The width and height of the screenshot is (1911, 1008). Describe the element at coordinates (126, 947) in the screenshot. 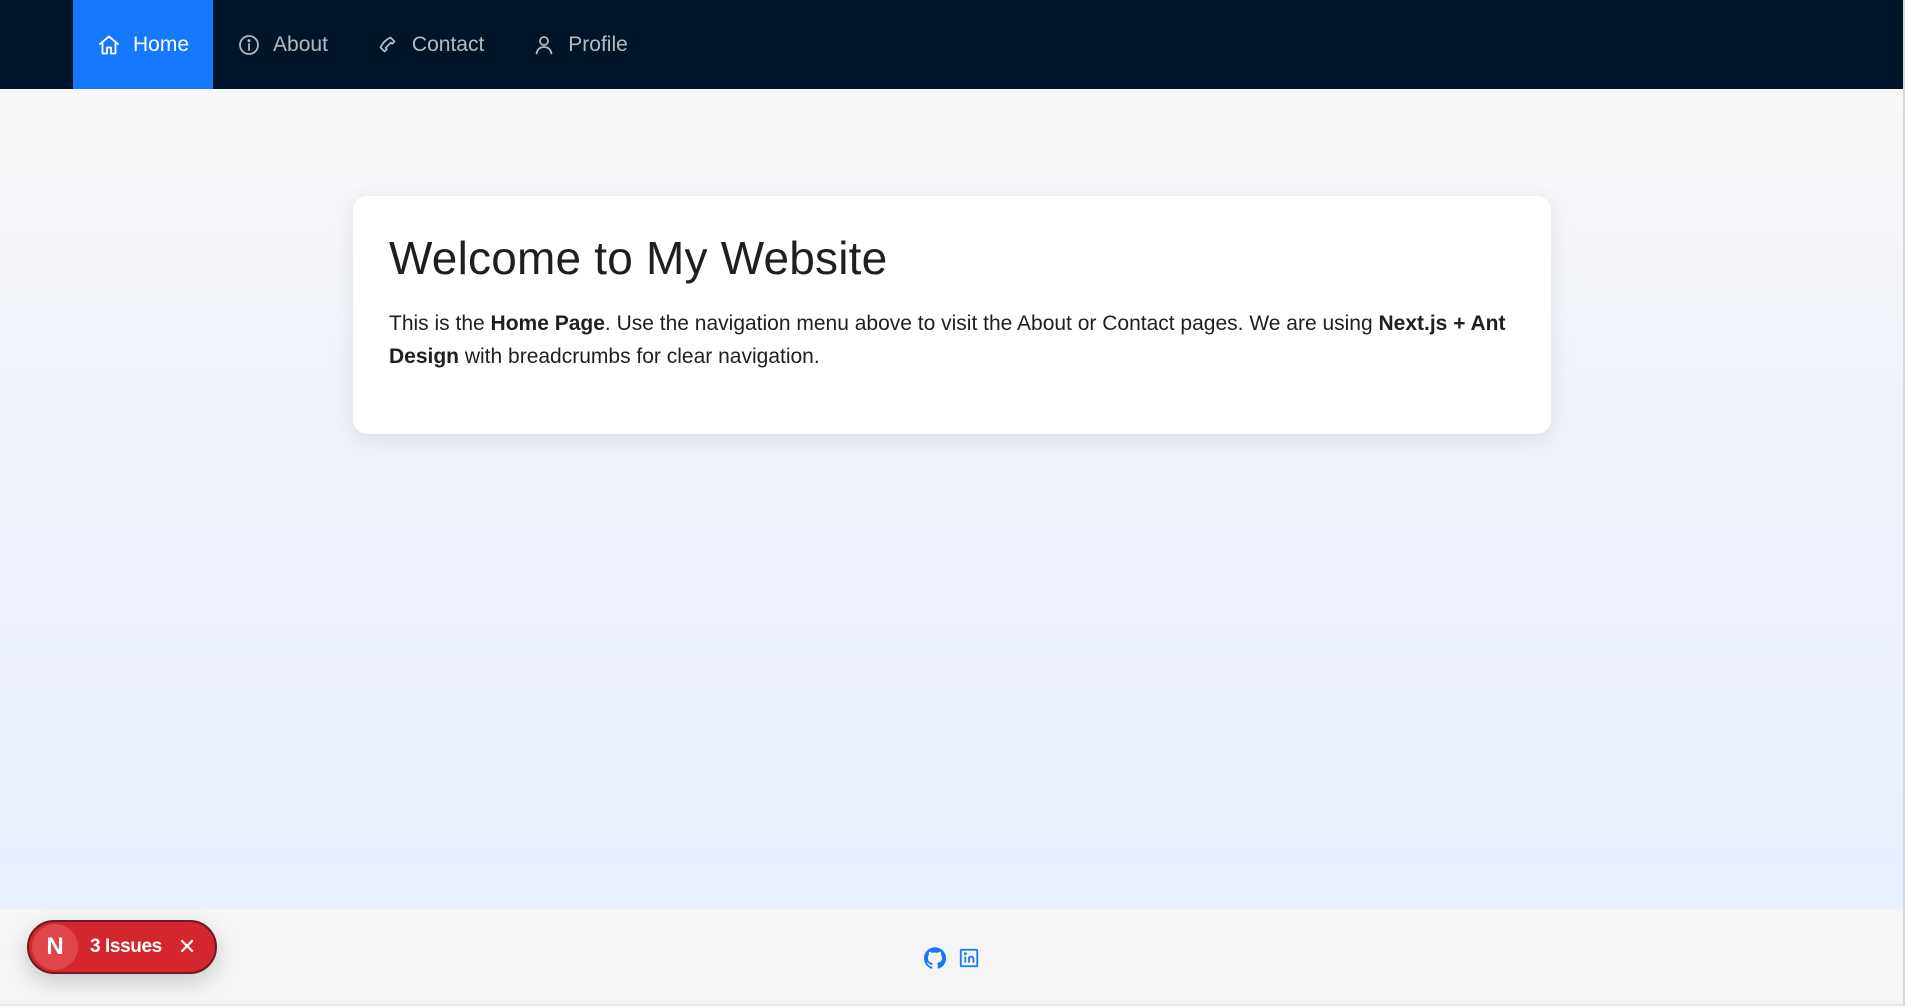

I see `issues-count: 3 Issues` at that location.